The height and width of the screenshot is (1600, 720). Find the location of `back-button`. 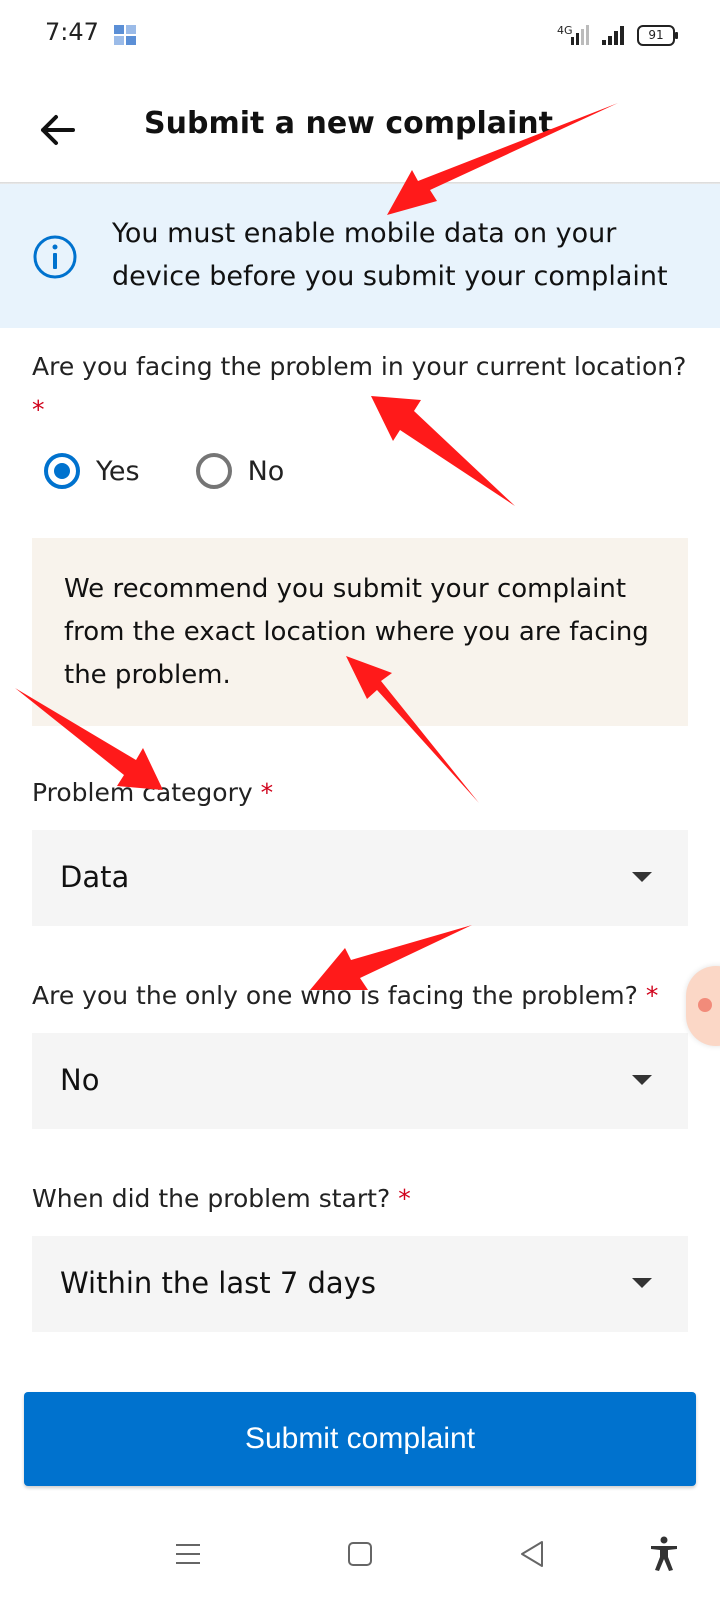

back-button is located at coordinates (58, 130).